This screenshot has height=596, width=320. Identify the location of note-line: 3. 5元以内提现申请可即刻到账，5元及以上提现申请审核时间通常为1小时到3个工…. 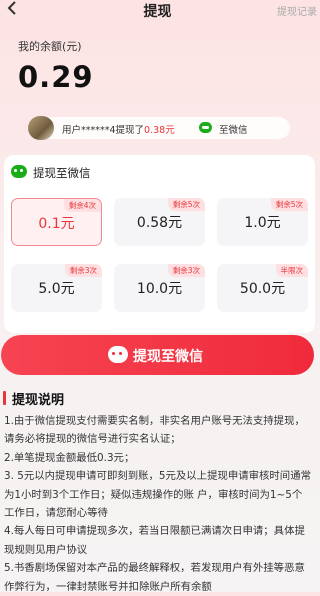
(157, 495).